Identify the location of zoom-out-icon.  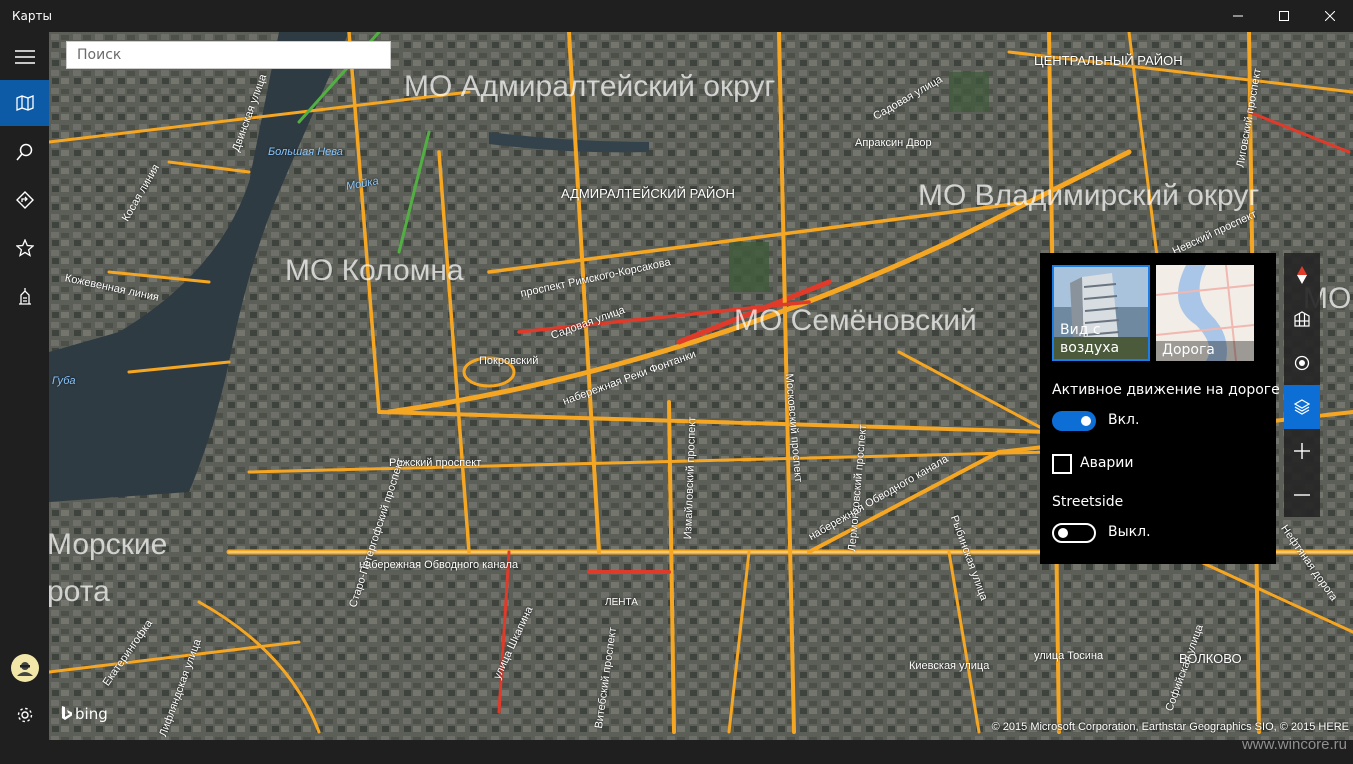
(1302, 495).